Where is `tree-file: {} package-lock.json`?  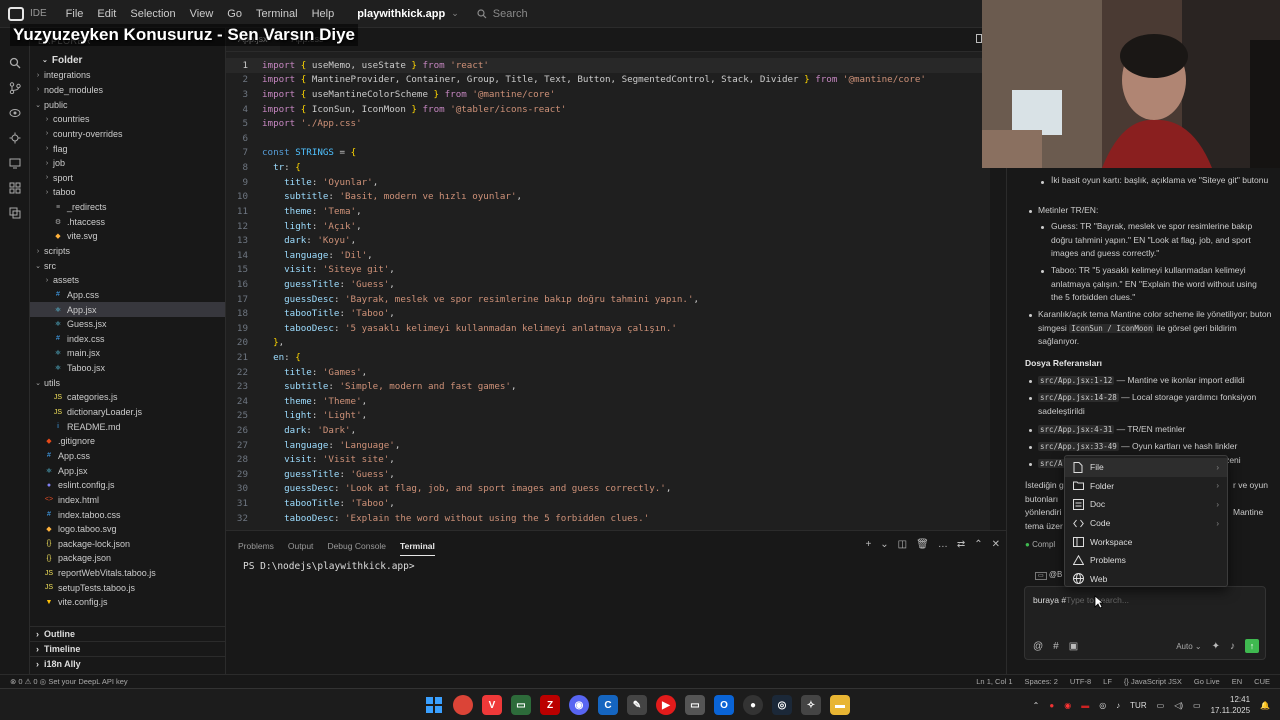 tree-file: {} package-lock.json is located at coordinates (127, 544).